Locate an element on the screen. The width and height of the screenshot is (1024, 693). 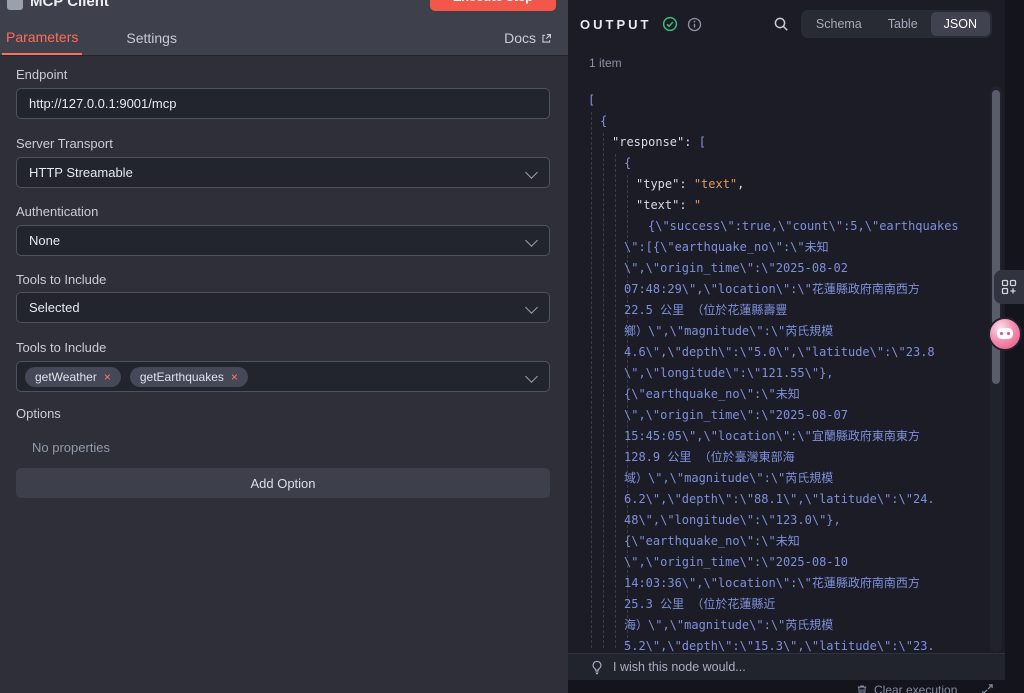
execute-step-button: Execute step is located at coordinates (493, 5).